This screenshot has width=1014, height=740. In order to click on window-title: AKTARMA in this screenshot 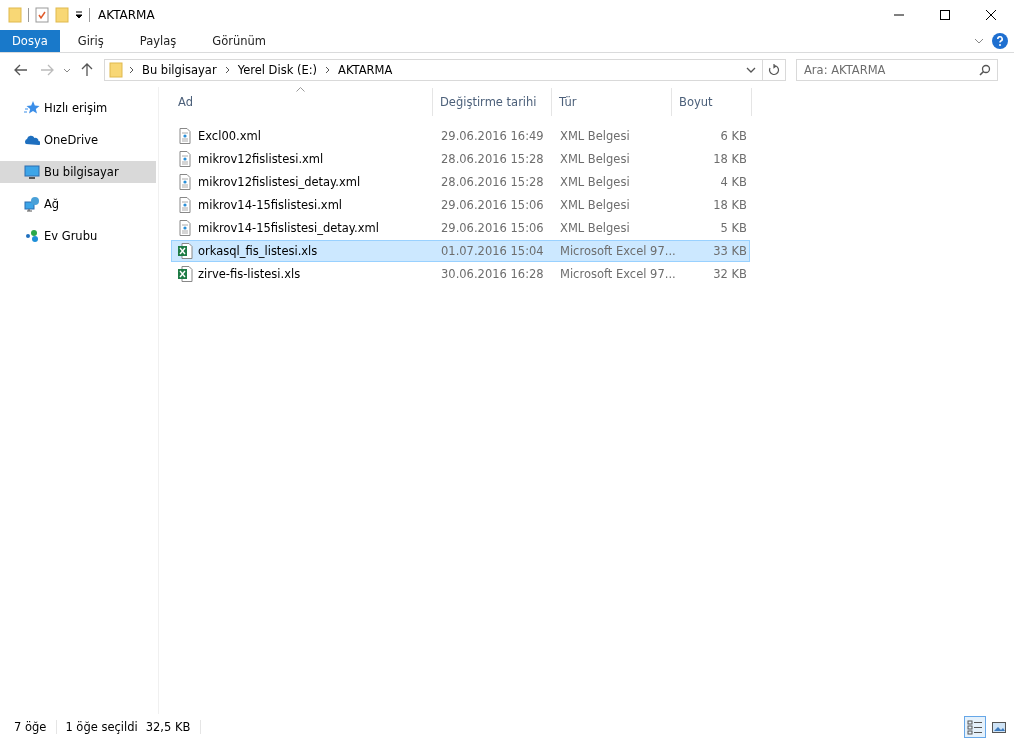, I will do `click(126, 15)`.